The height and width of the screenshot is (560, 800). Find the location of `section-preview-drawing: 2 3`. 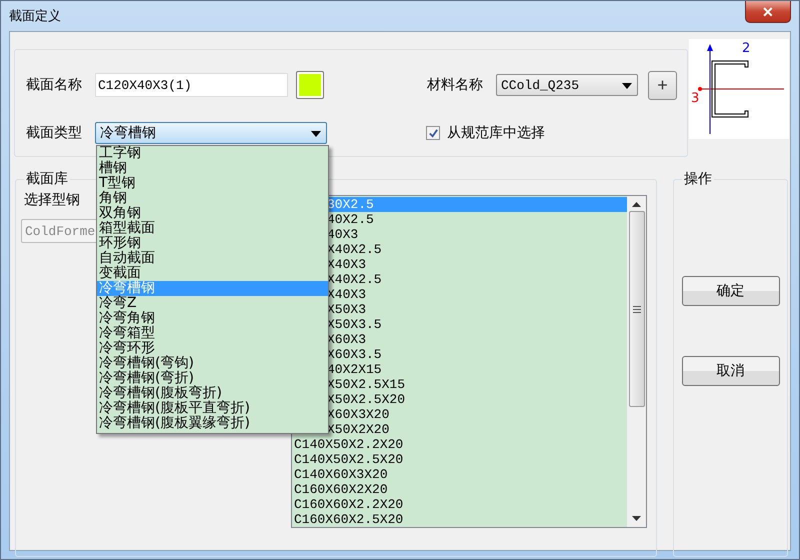

section-preview-drawing: 2 3 is located at coordinates (739, 89).